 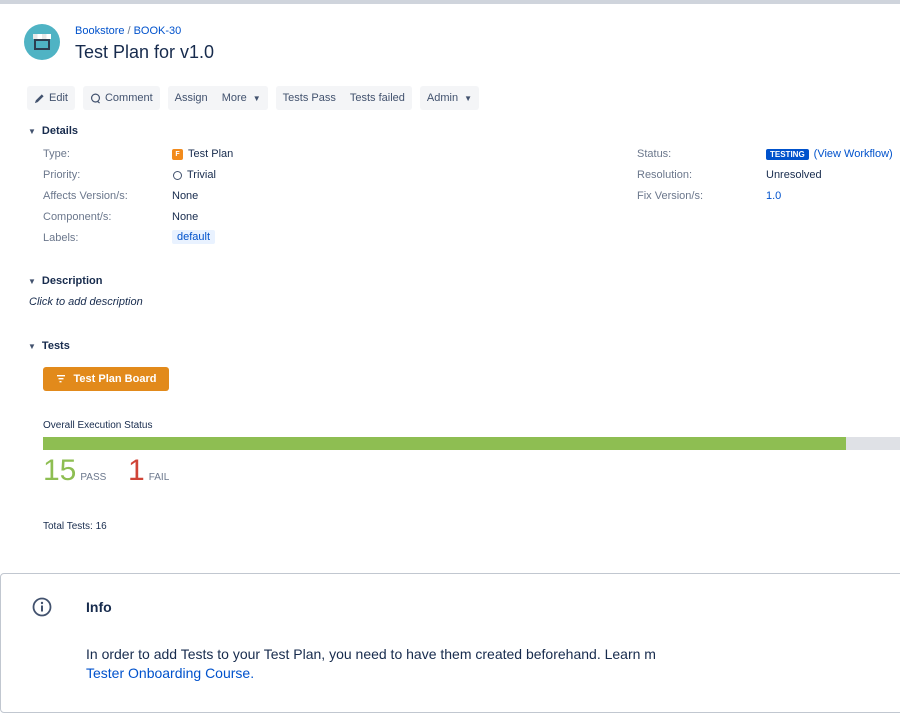 I want to click on priority-value: Trivial, so click(x=194, y=175).